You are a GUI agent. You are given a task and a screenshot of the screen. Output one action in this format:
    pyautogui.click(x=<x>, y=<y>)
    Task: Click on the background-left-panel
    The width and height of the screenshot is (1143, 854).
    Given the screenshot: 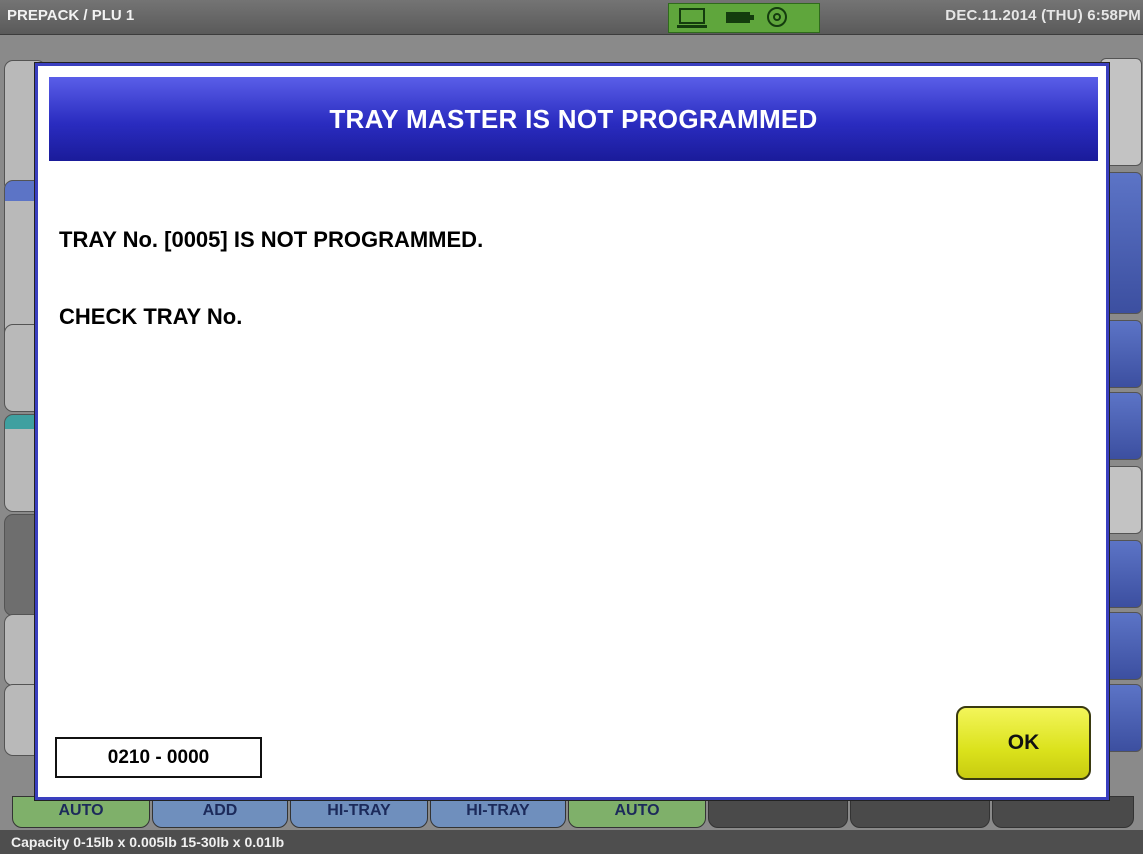 What is the action you would take?
    pyautogui.click(x=23, y=419)
    